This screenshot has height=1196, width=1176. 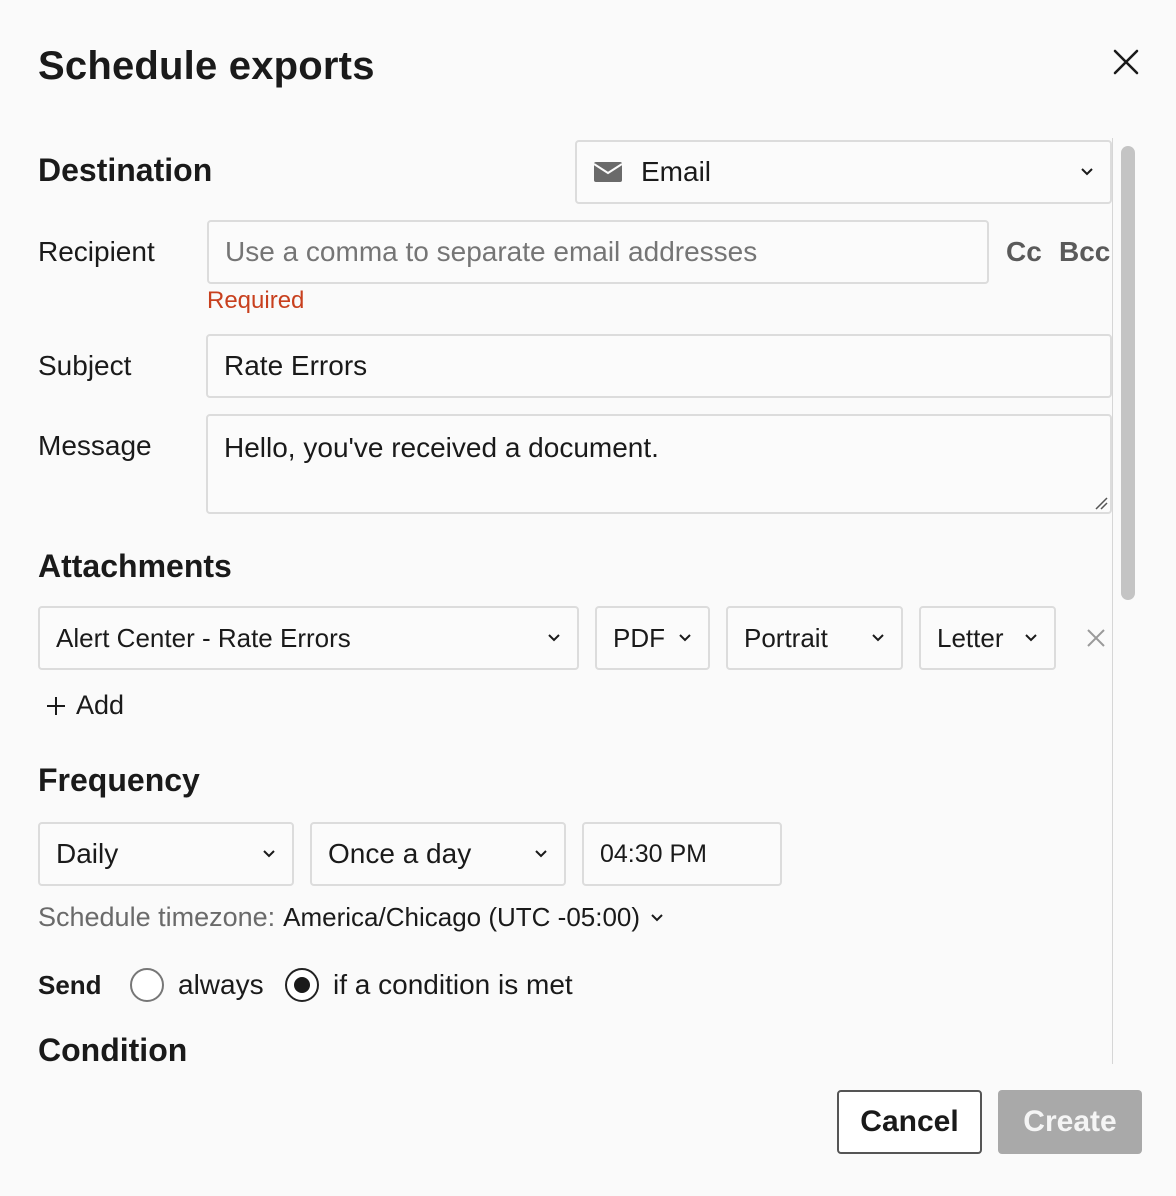 I want to click on scrollbar-track, so click(x=1112, y=601).